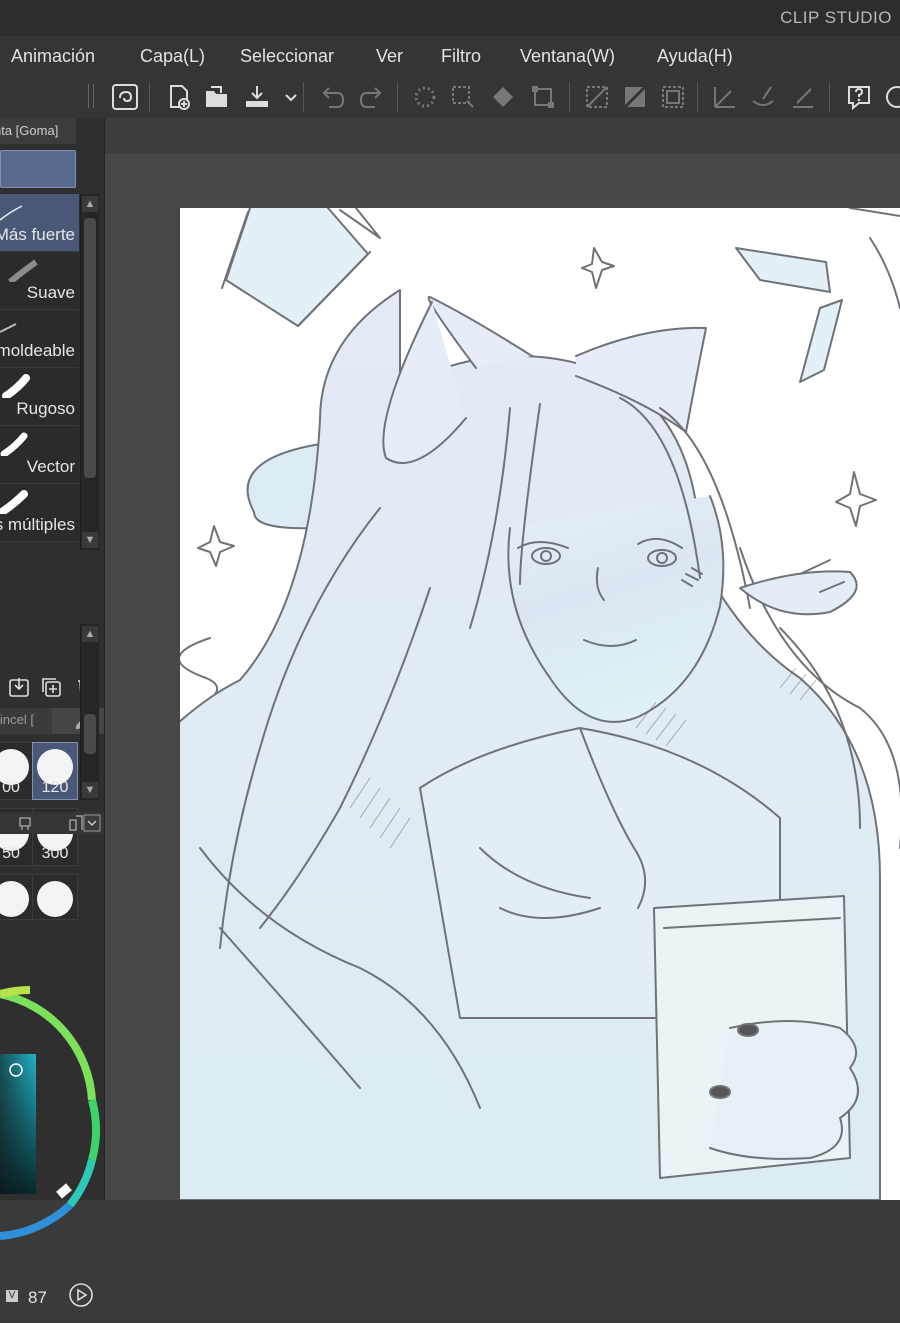  Describe the element at coordinates (673, 97) in the screenshot. I see `fit-view-icon` at that location.